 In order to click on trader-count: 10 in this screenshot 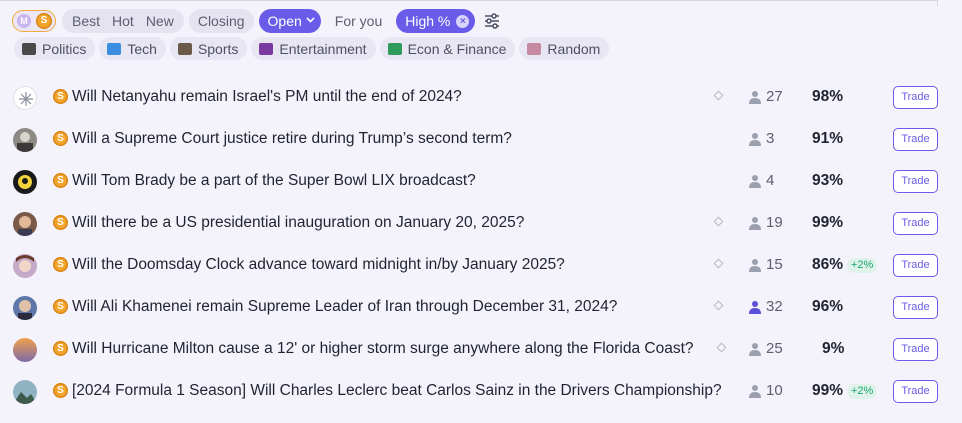, I will do `click(765, 390)`.